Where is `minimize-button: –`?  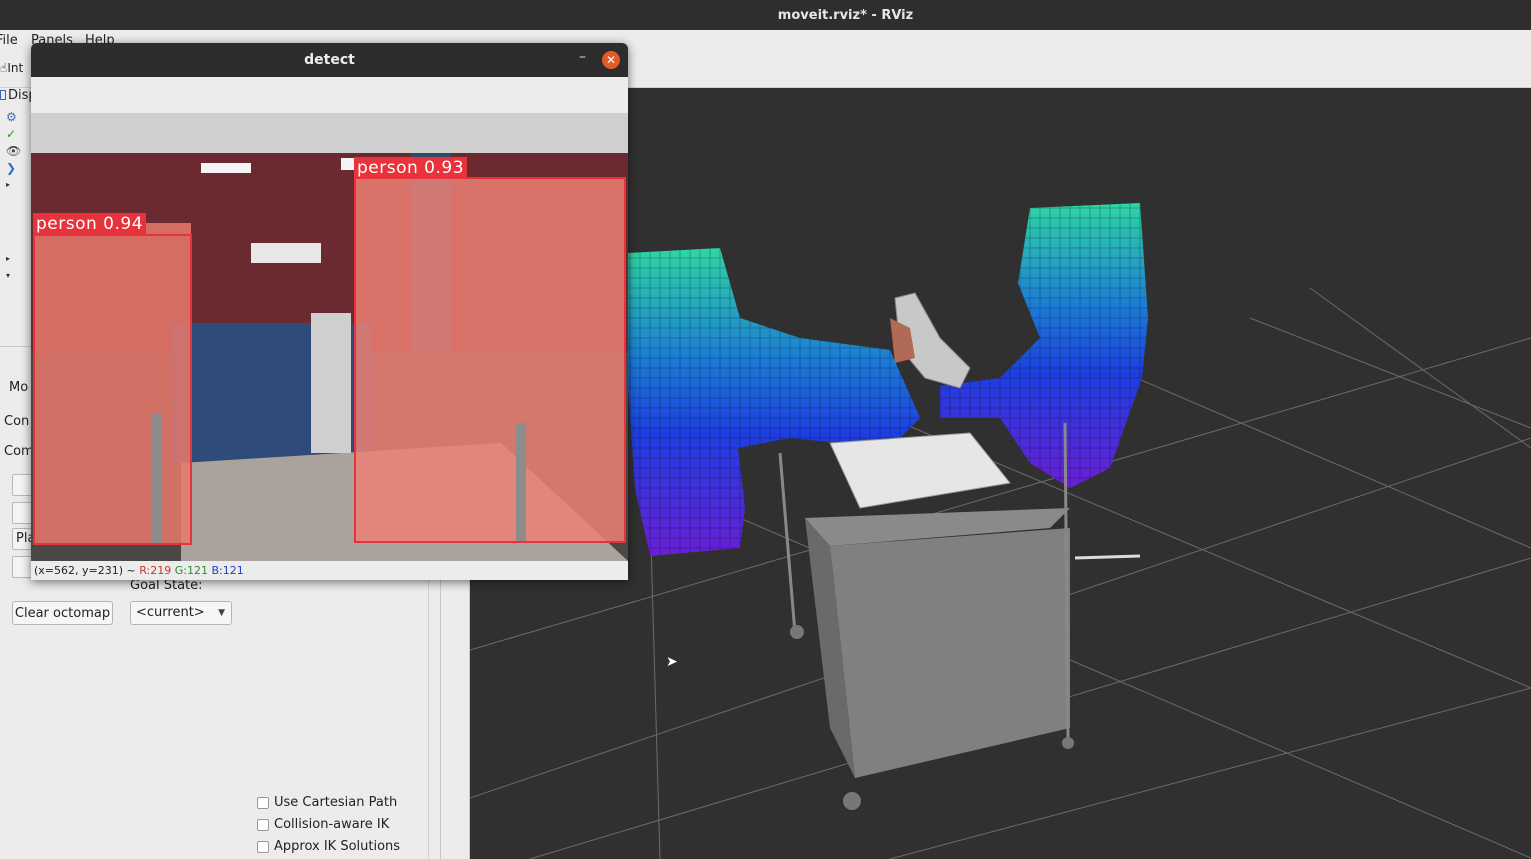 minimize-button: – is located at coordinates (582, 57).